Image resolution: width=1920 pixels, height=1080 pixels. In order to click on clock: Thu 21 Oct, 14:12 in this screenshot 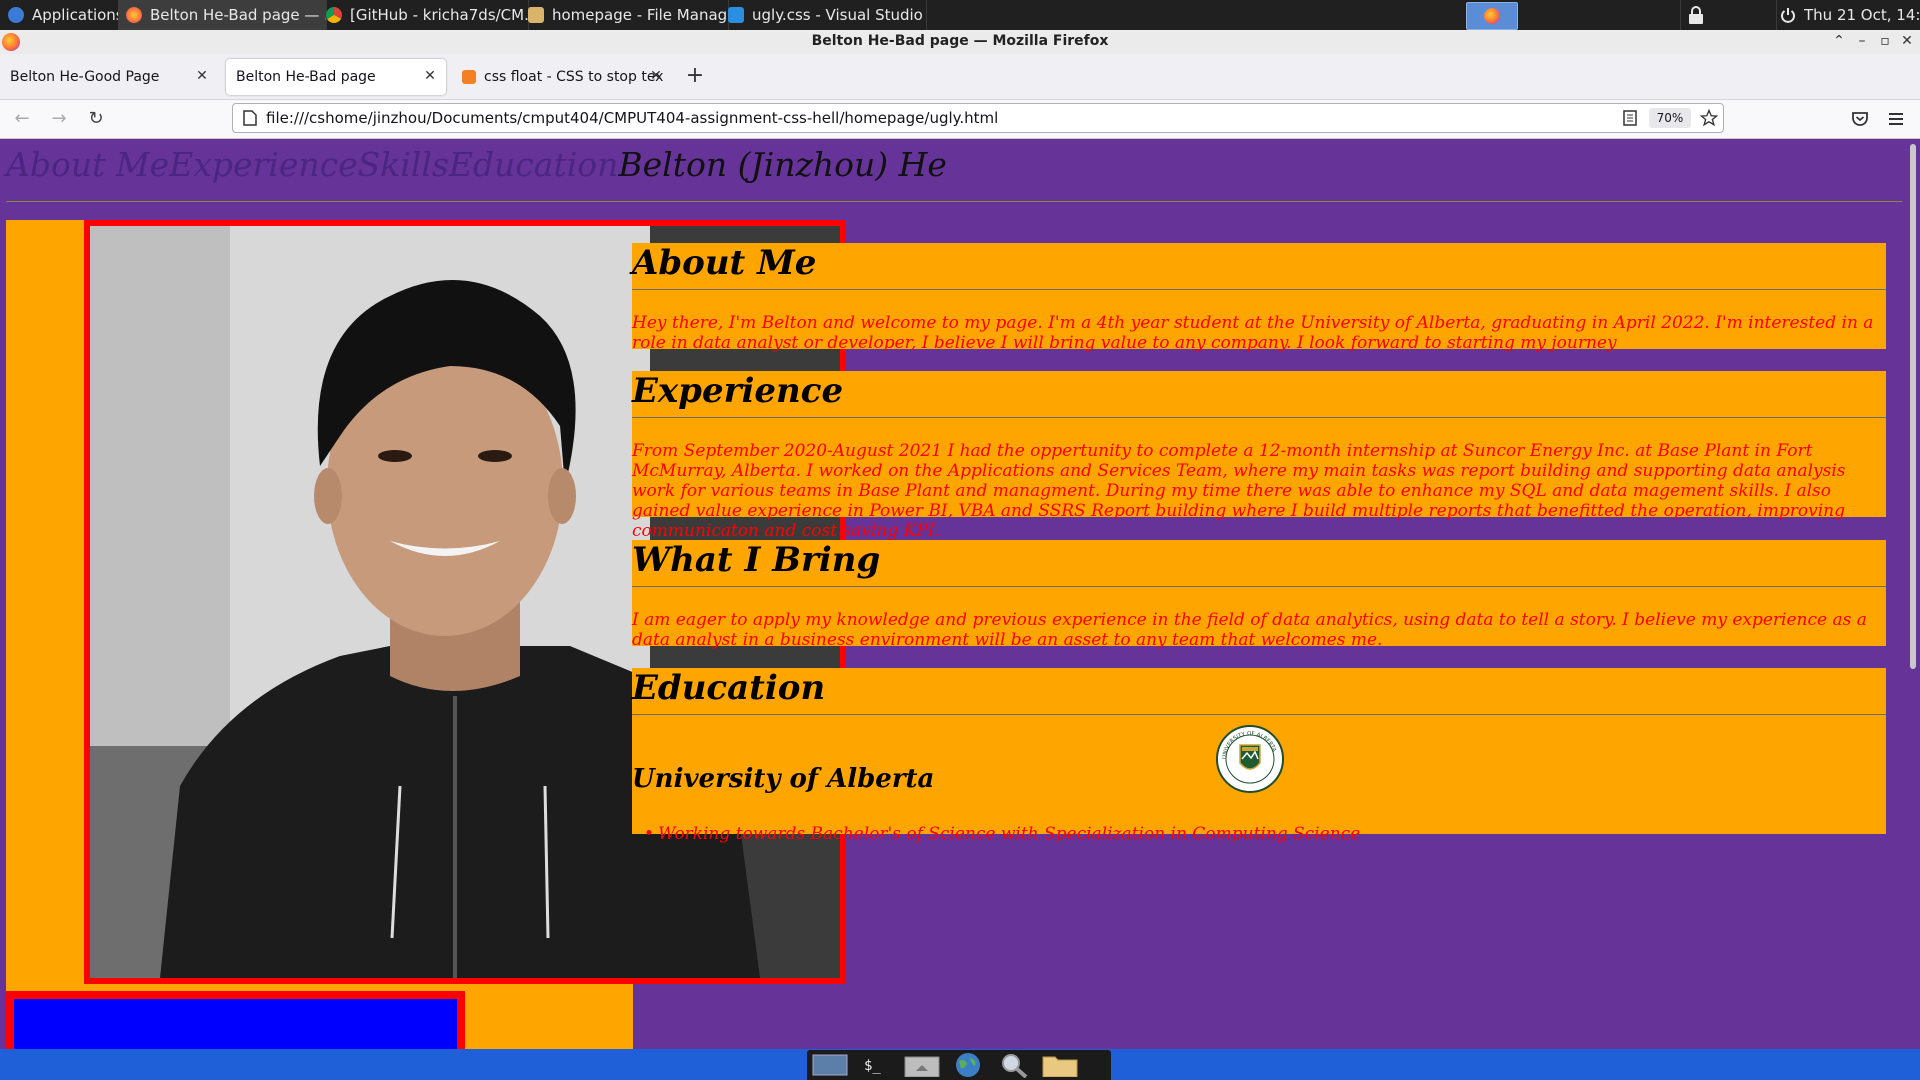, I will do `click(1862, 15)`.